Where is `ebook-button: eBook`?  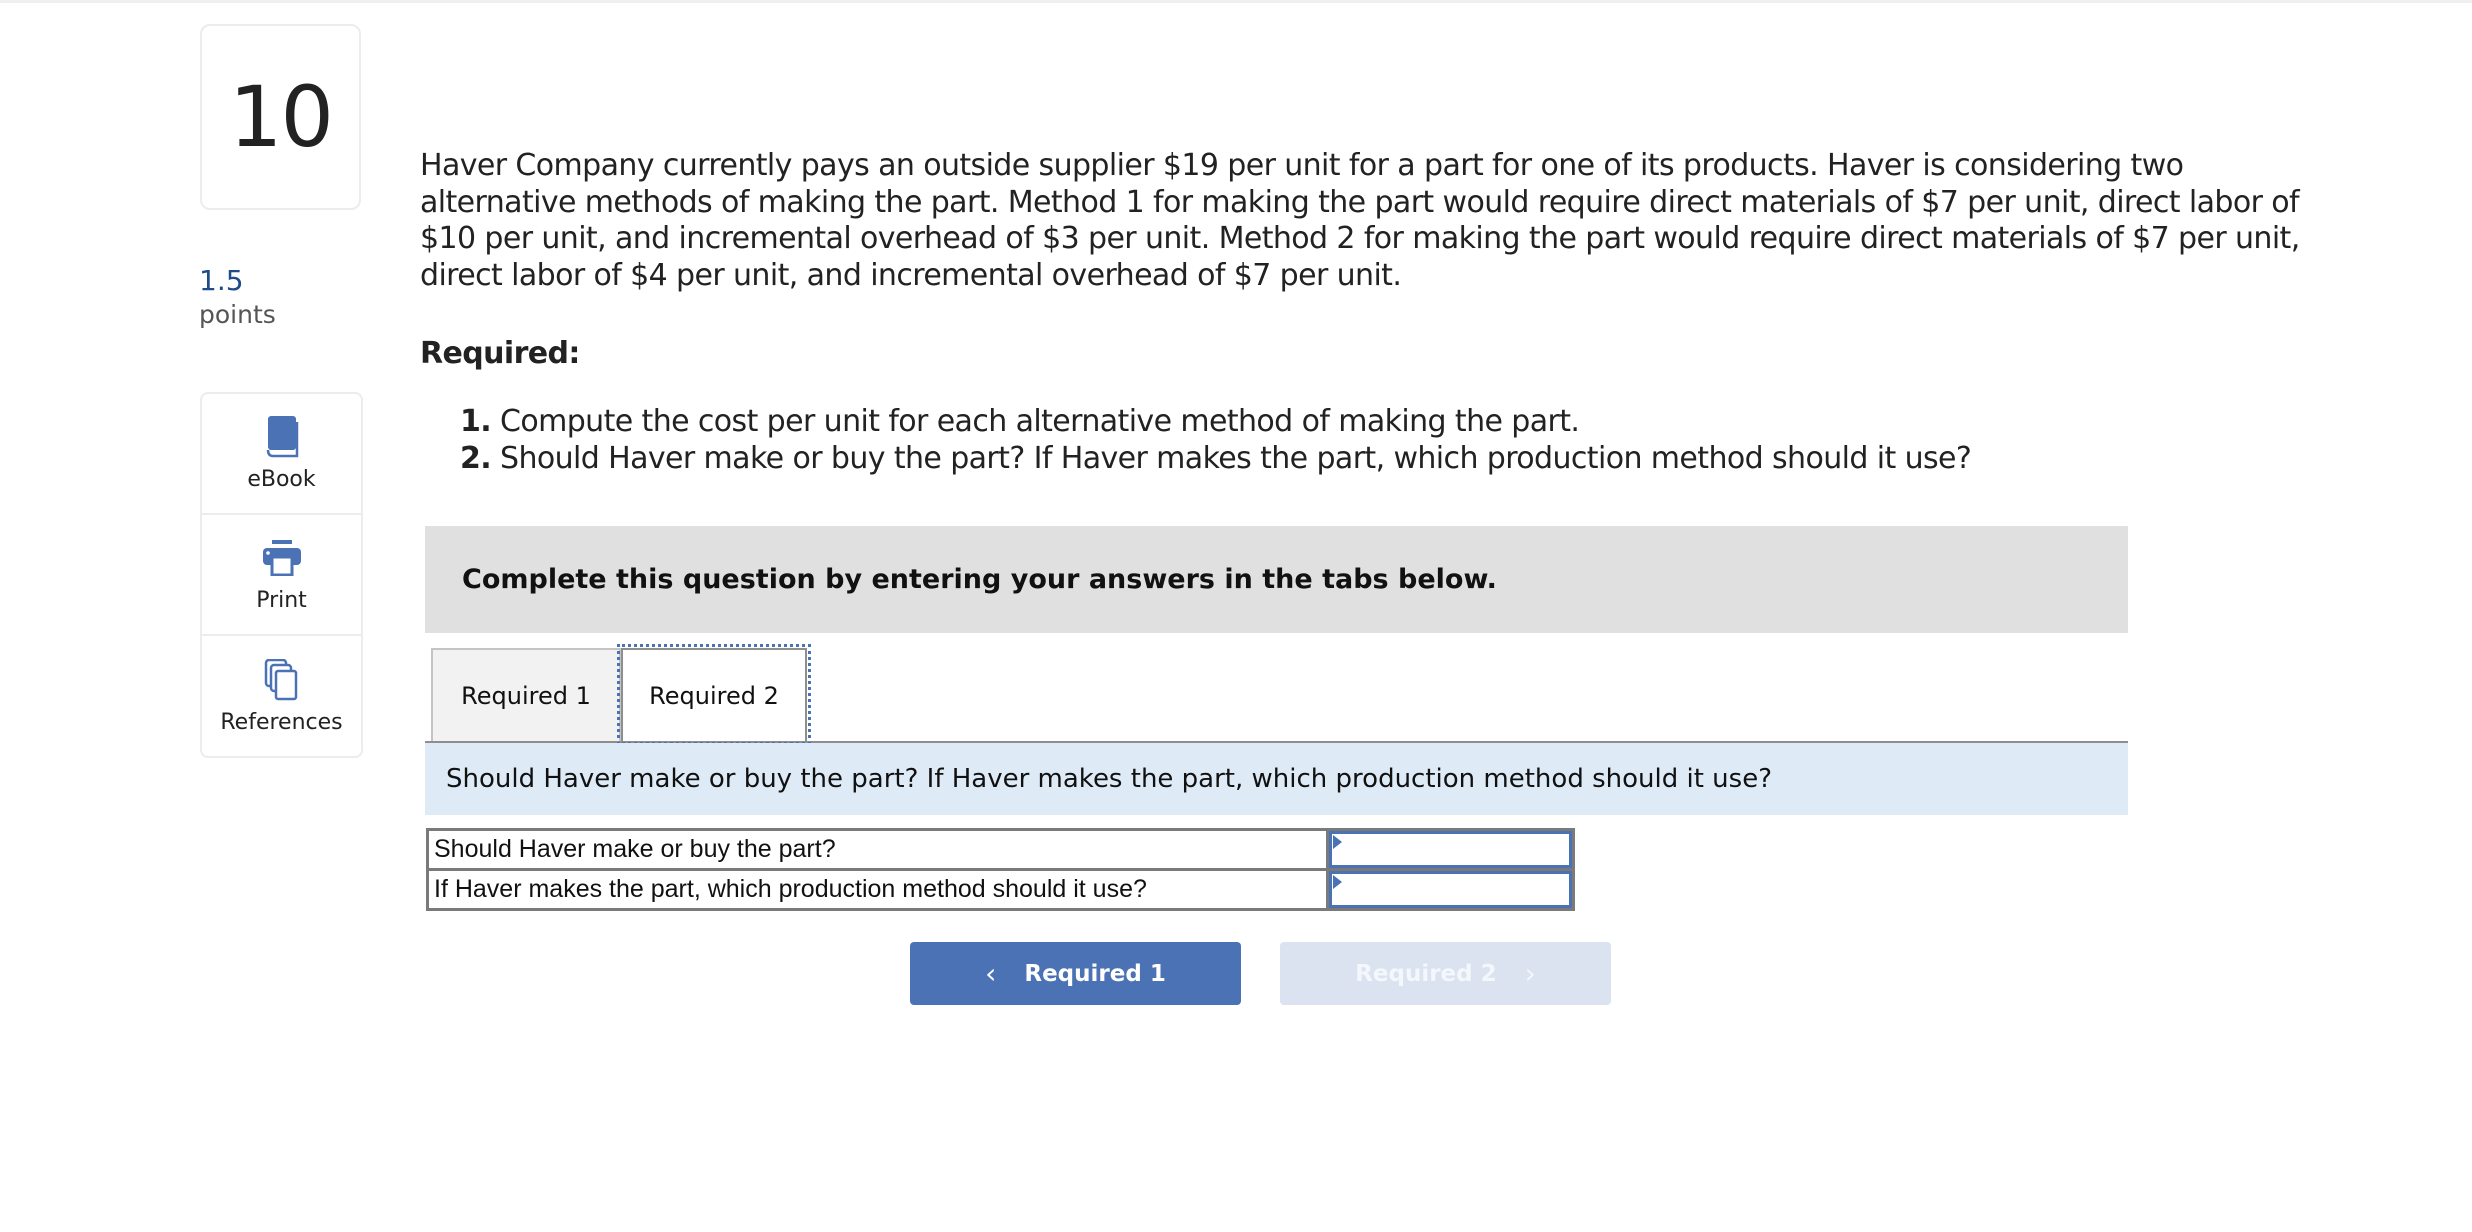
ebook-button: eBook is located at coordinates (281, 454).